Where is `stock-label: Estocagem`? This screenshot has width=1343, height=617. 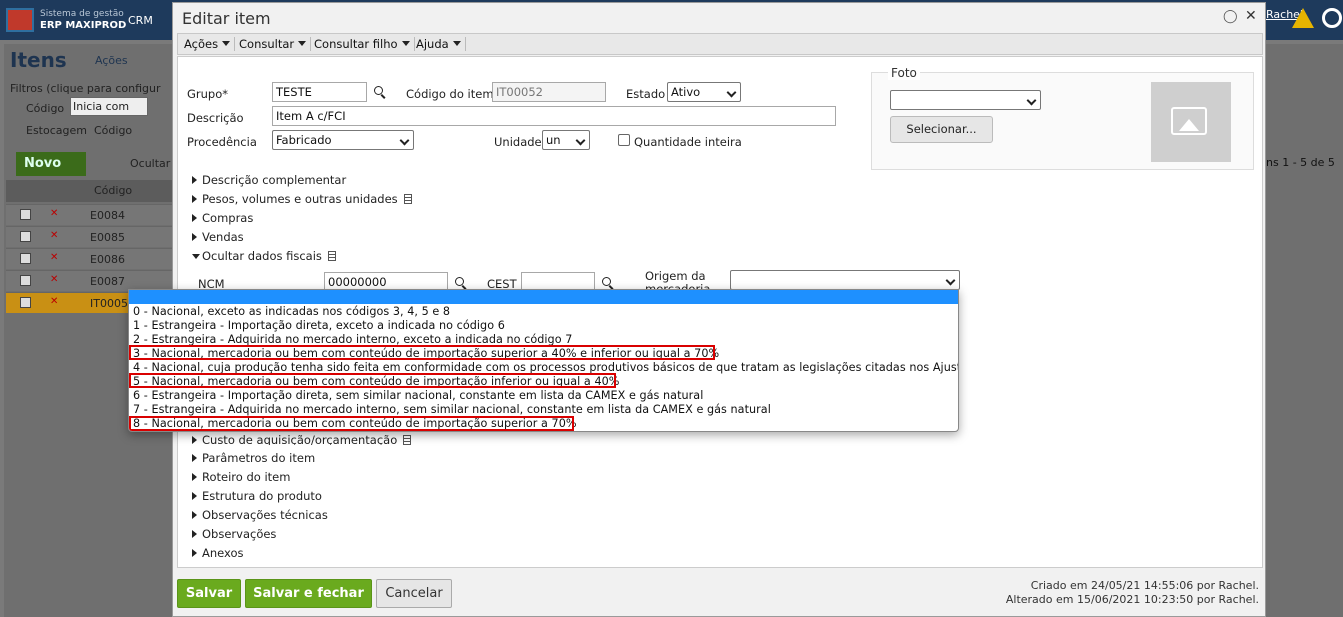
stock-label: Estocagem is located at coordinates (56, 130).